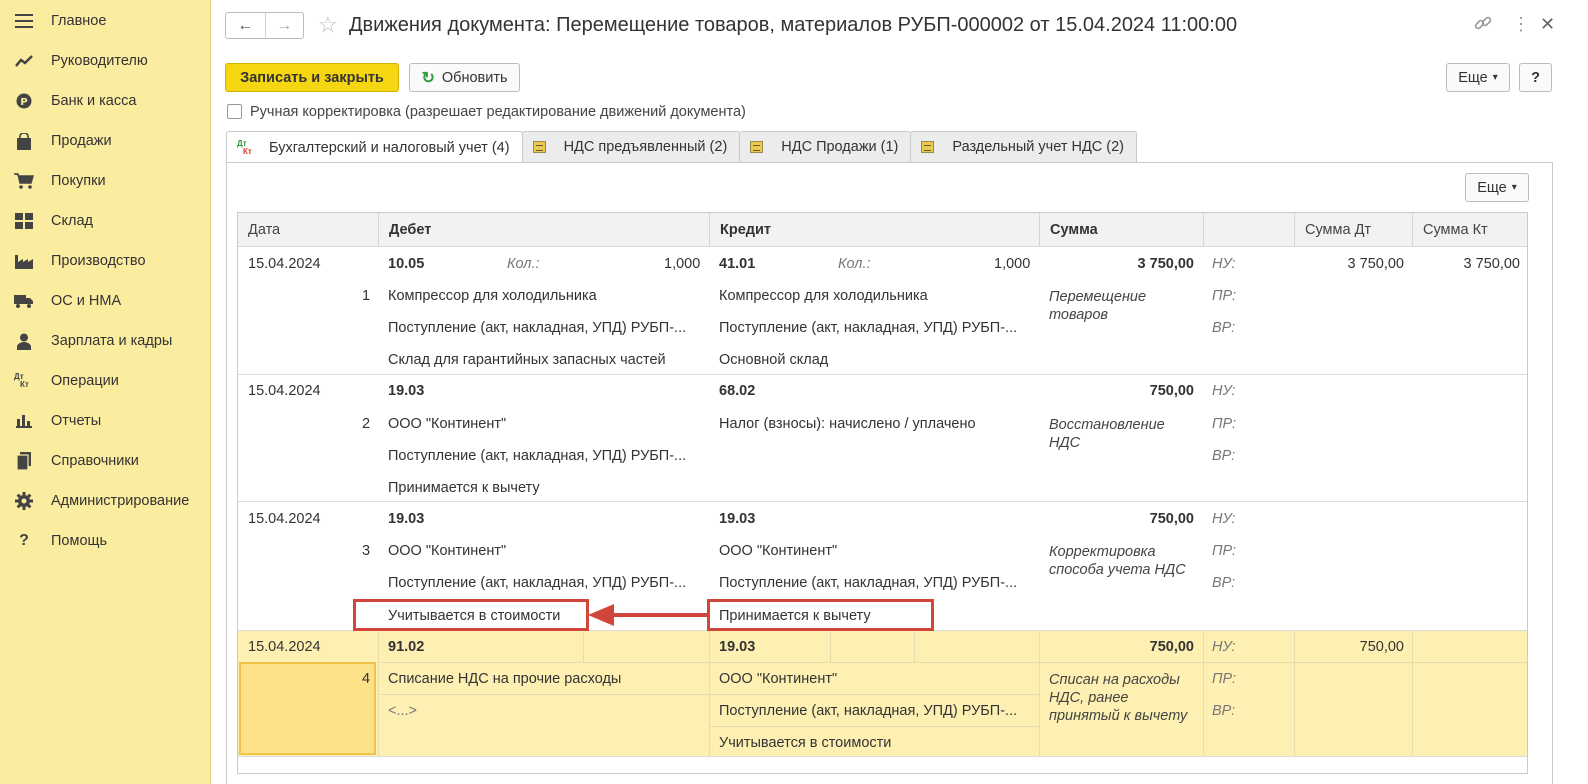  I want to click on sidebar-item-assets: ОС и НМА, so click(105, 301).